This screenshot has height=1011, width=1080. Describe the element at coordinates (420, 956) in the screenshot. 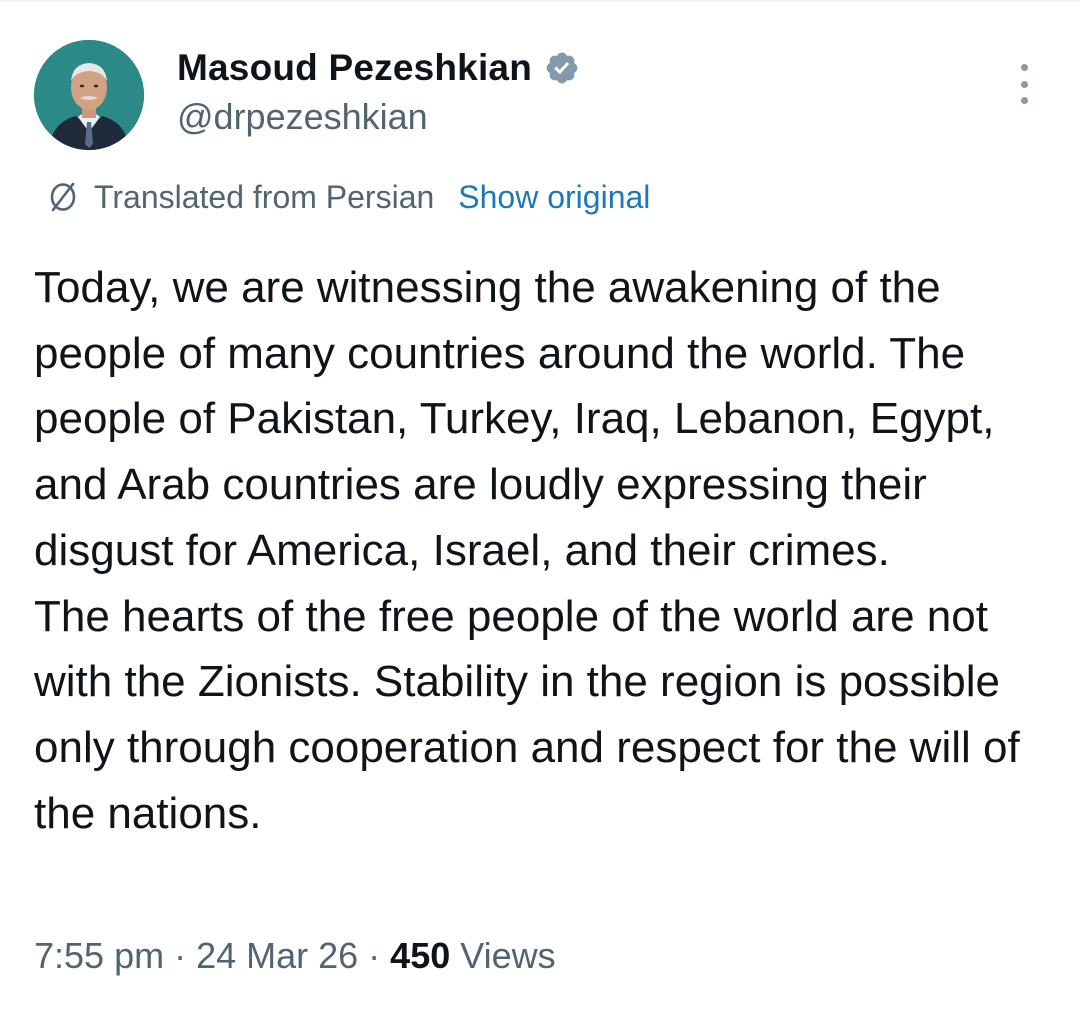

I see `views-count: 450` at that location.